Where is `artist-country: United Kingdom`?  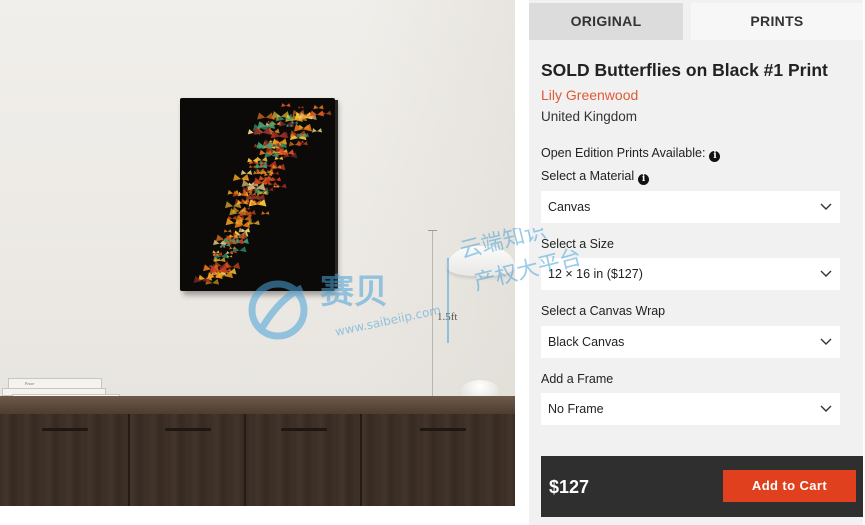
artist-country: United Kingdom is located at coordinates (589, 116).